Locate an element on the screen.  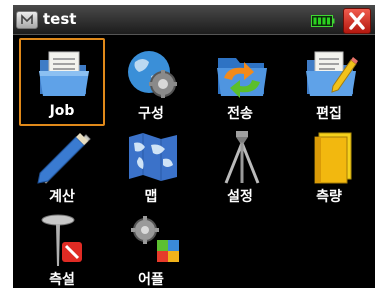
app-label: 구성 is located at coordinates (151, 114).